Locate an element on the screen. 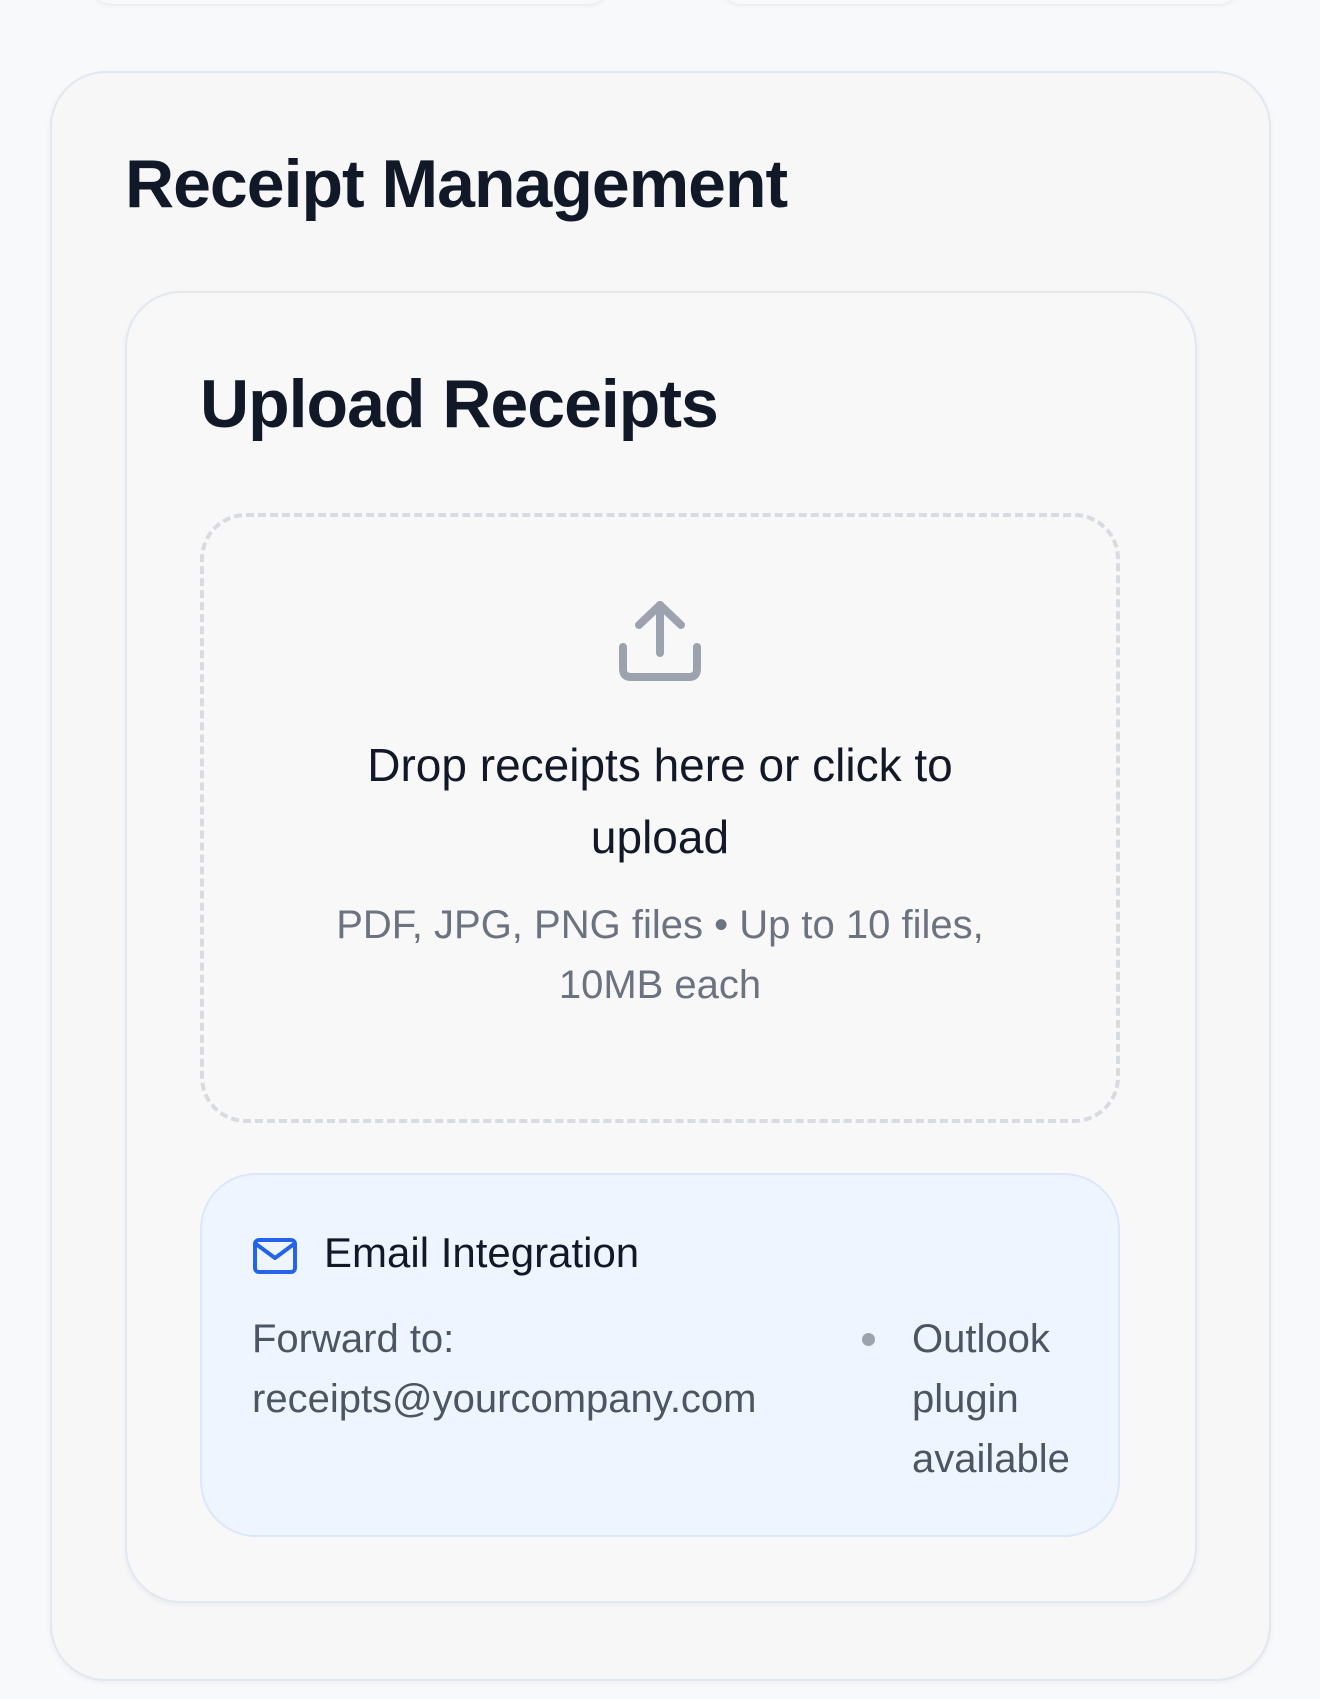 The height and width of the screenshot is (1699, 1320). upload-icon is located at coordinates (660, 641).